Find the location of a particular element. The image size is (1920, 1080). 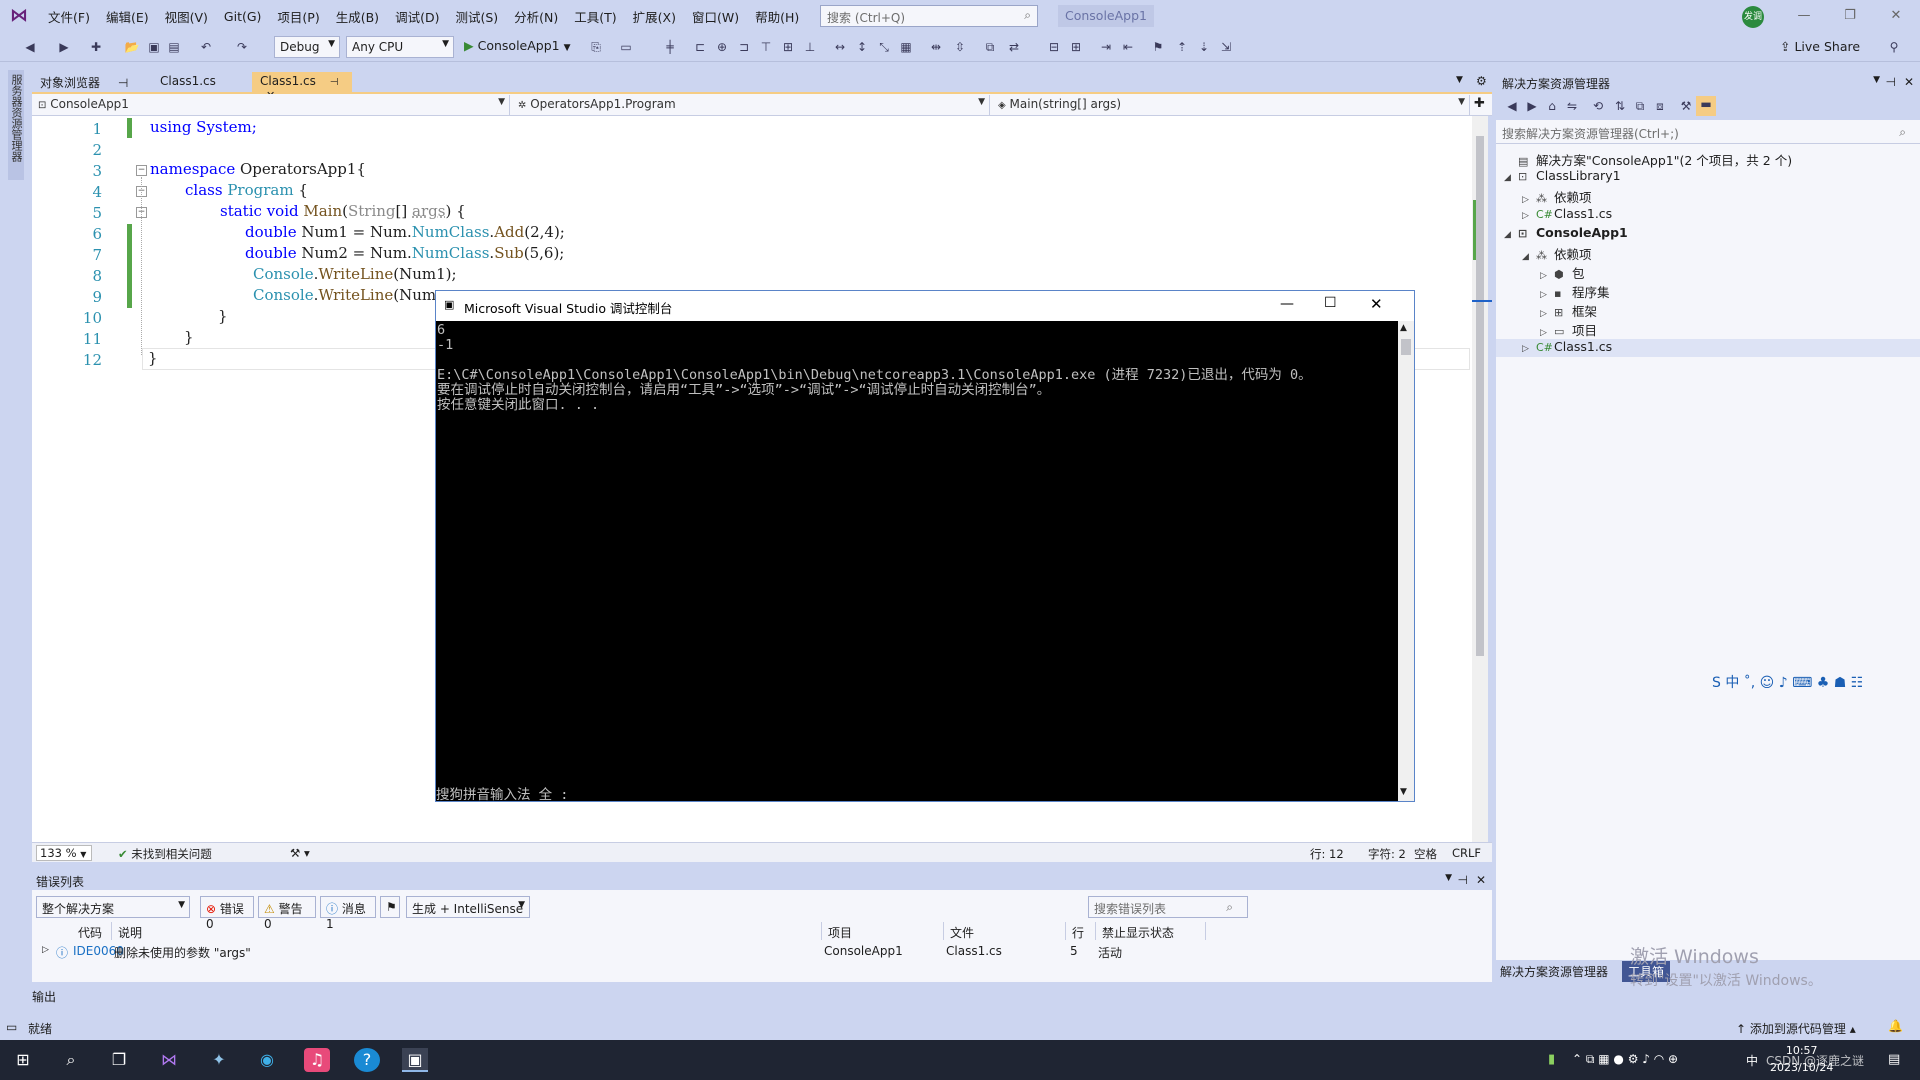

maximize-button: ❐ is located at coordinates (1850, 16).